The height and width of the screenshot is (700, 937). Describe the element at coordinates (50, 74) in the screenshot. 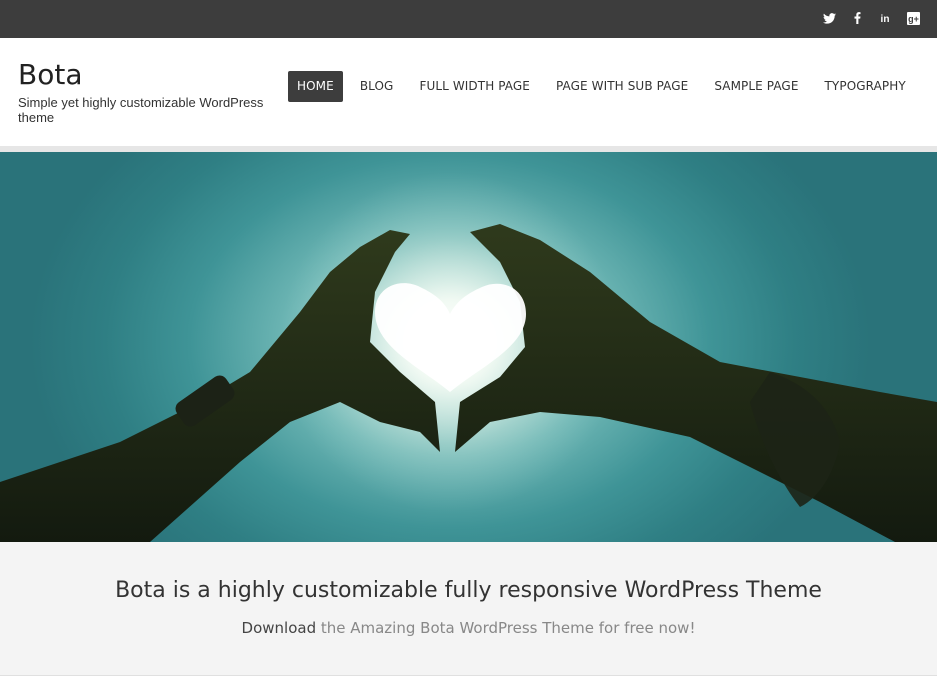

I see `site-title: Bota` at that location.